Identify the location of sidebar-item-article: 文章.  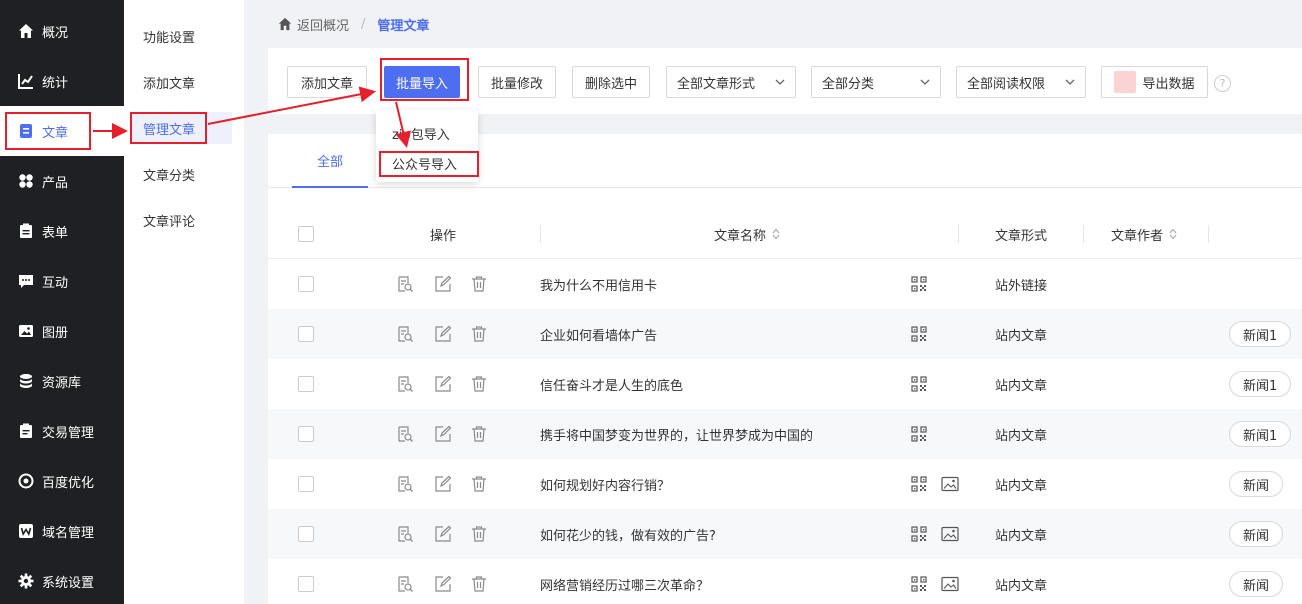
(62, 131).